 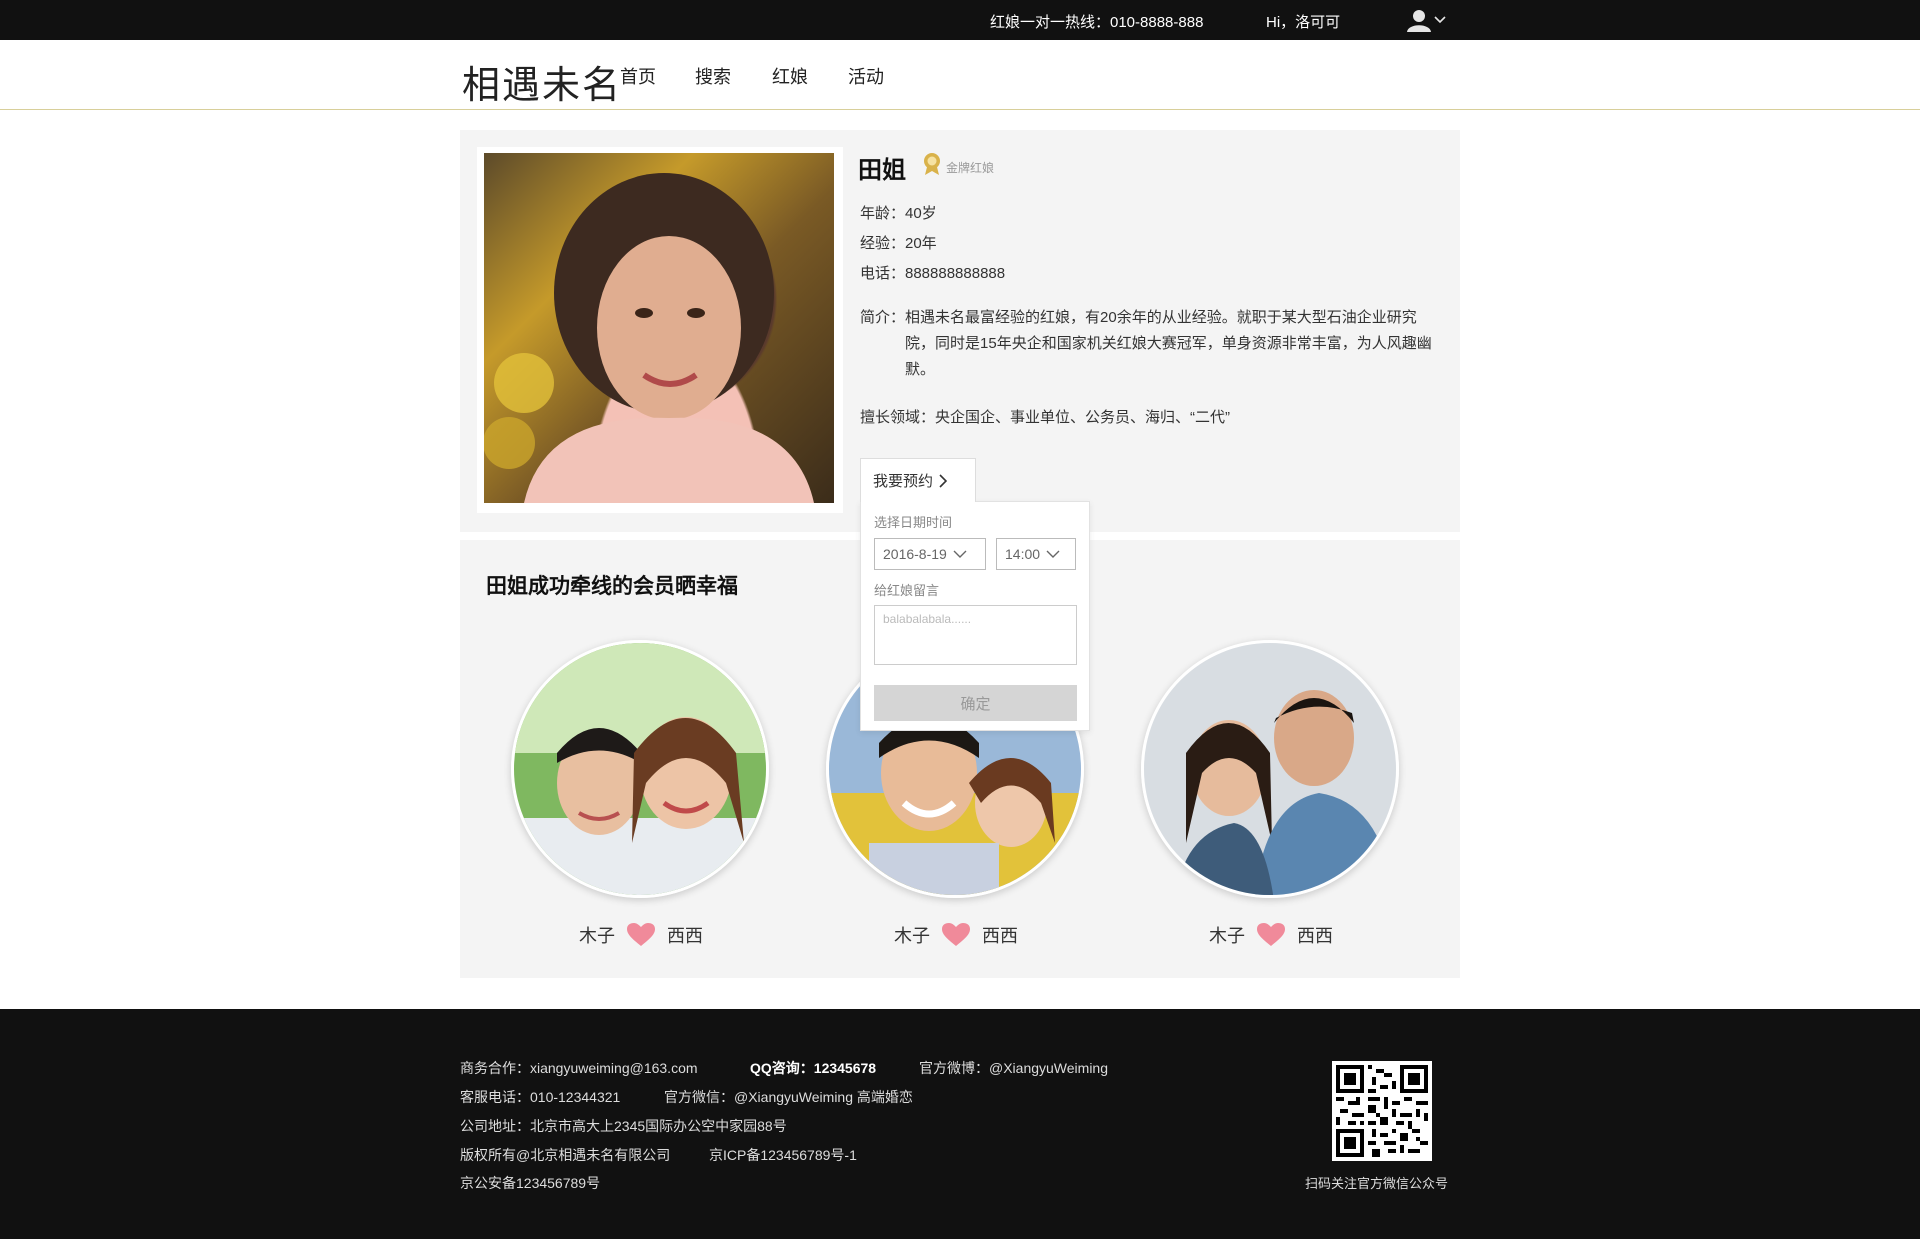 What do you see at coordinates (1303, 21) in the screenshot?
I see `user-greeting: Hi，洛可可` at bounding box center [1303, 21].